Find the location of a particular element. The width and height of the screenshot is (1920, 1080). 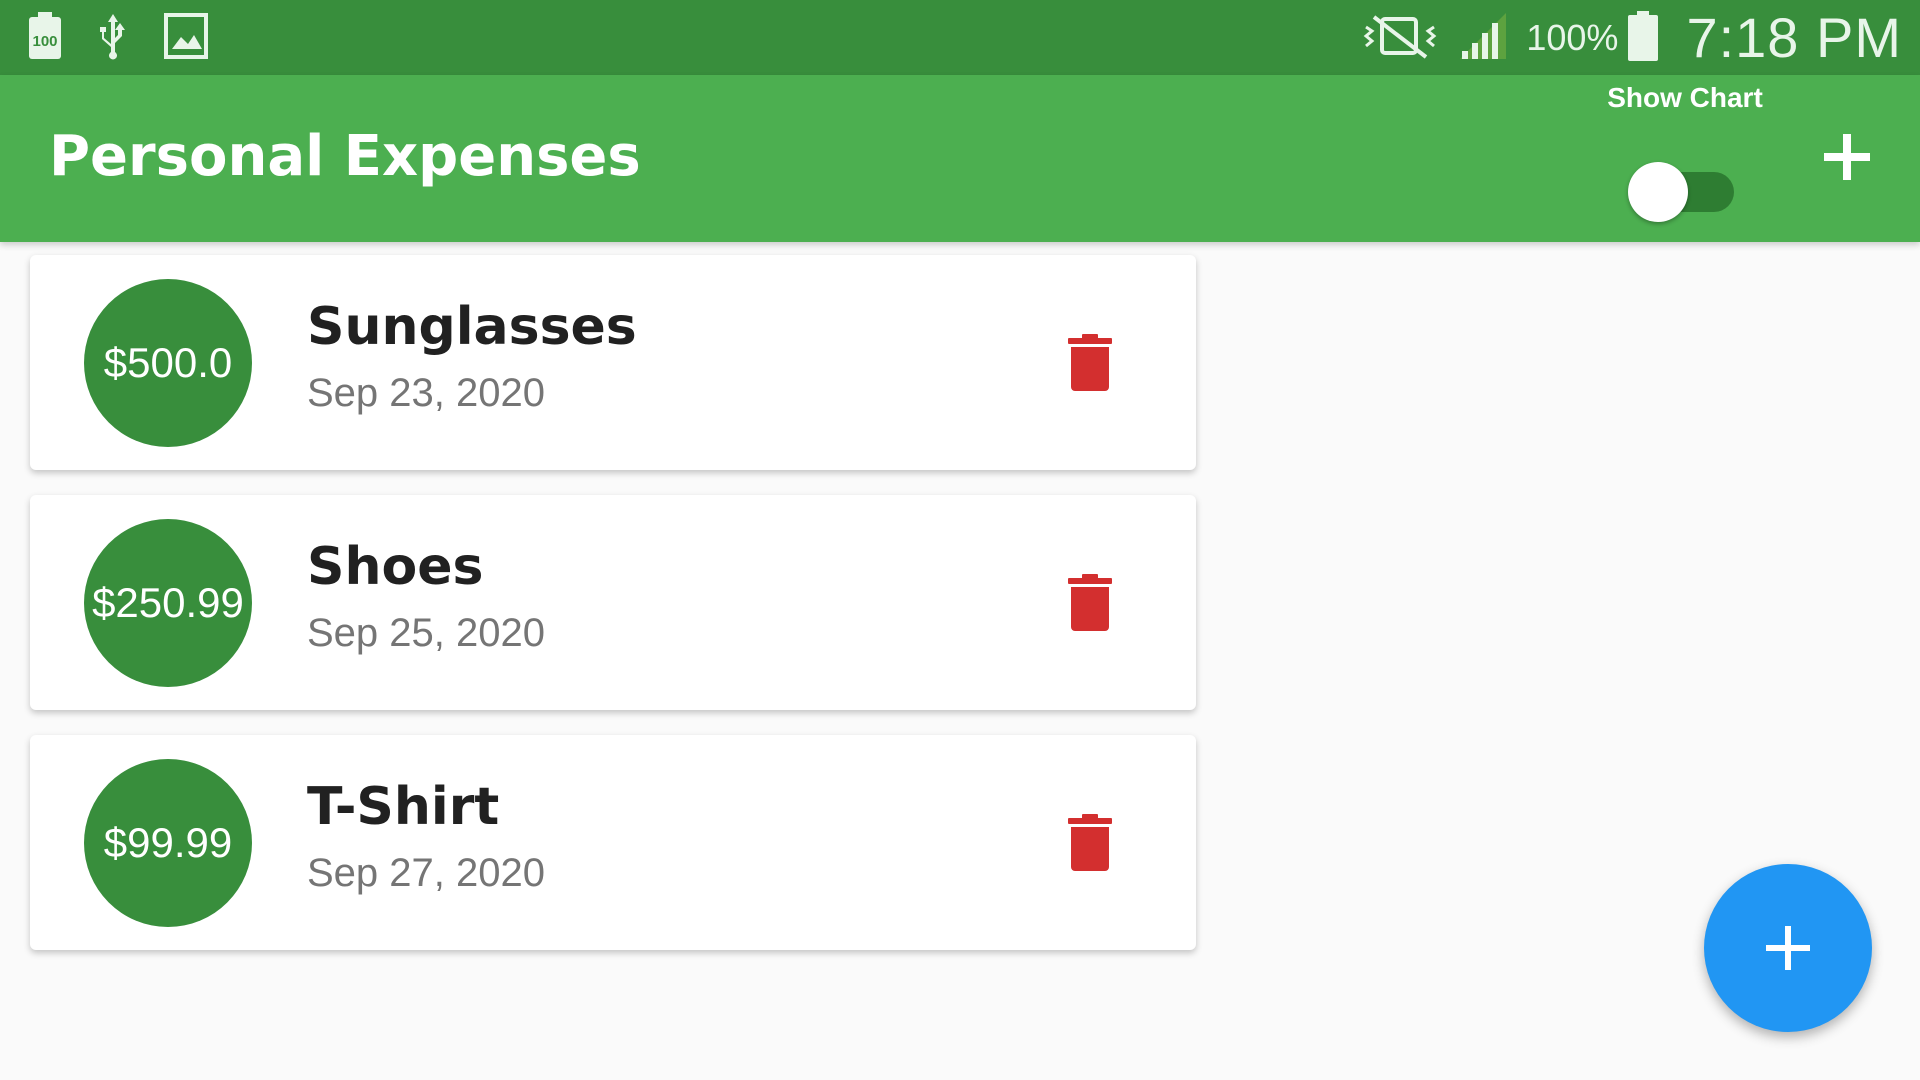

status-bar-left: 100 is located at coordinates (118, 38).